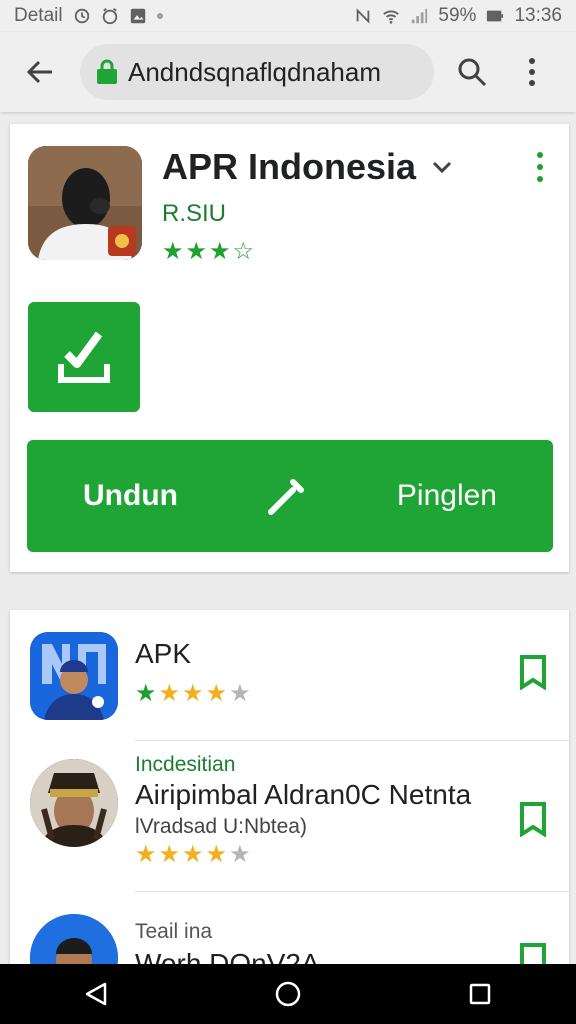  What do you see at coordinates (38, 15) in the screenshot?
I see `status-app-label: Detail` at bounding box center [38, 15].